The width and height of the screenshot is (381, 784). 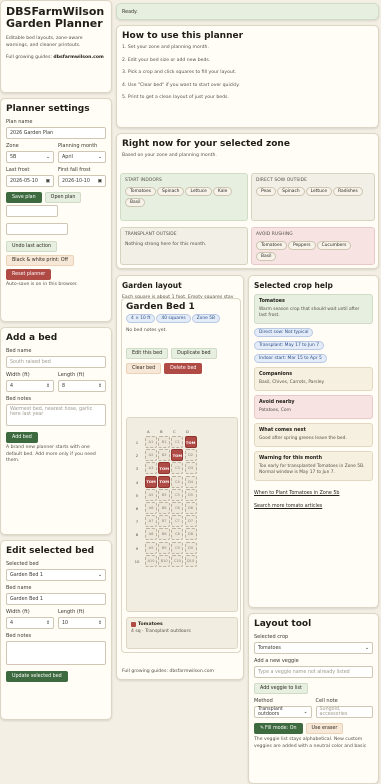 What do you see at coordinates (177, 494) in the screenshot?
I see `grid-cell: C5` at bounding box center [177, 494].